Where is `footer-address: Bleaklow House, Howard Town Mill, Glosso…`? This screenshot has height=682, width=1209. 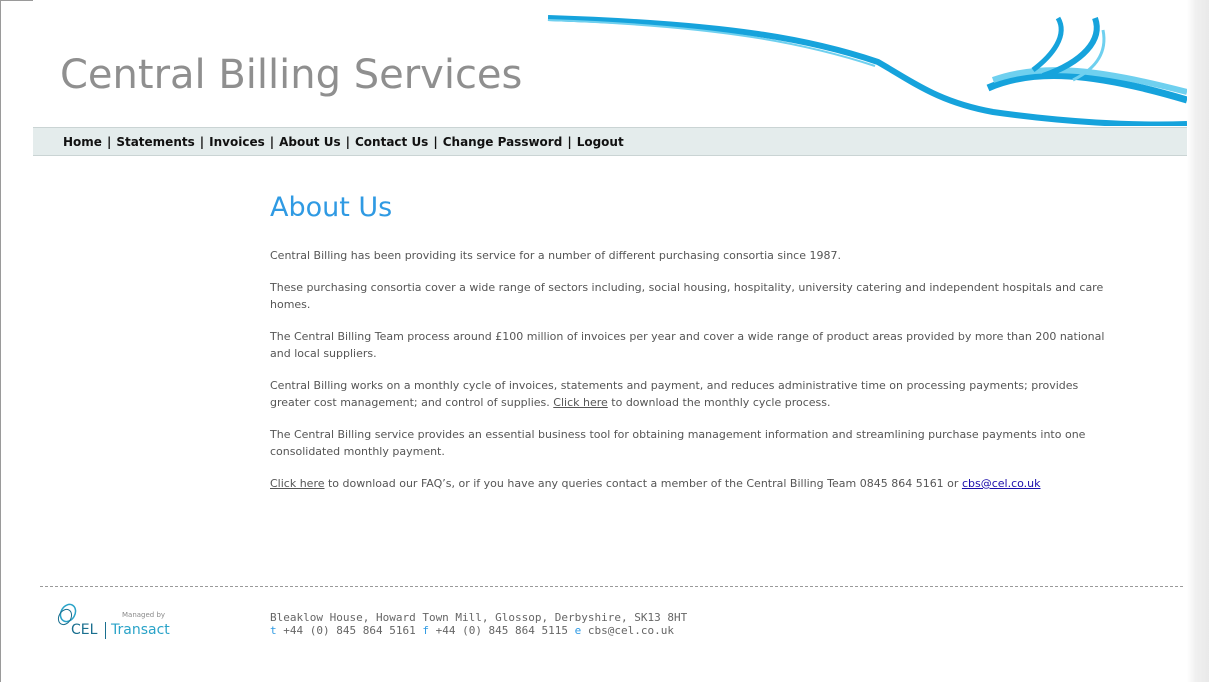 footer-address: Bleaklow House, Howard Town Mill, Glosso… is located at coordinates (478, 624).